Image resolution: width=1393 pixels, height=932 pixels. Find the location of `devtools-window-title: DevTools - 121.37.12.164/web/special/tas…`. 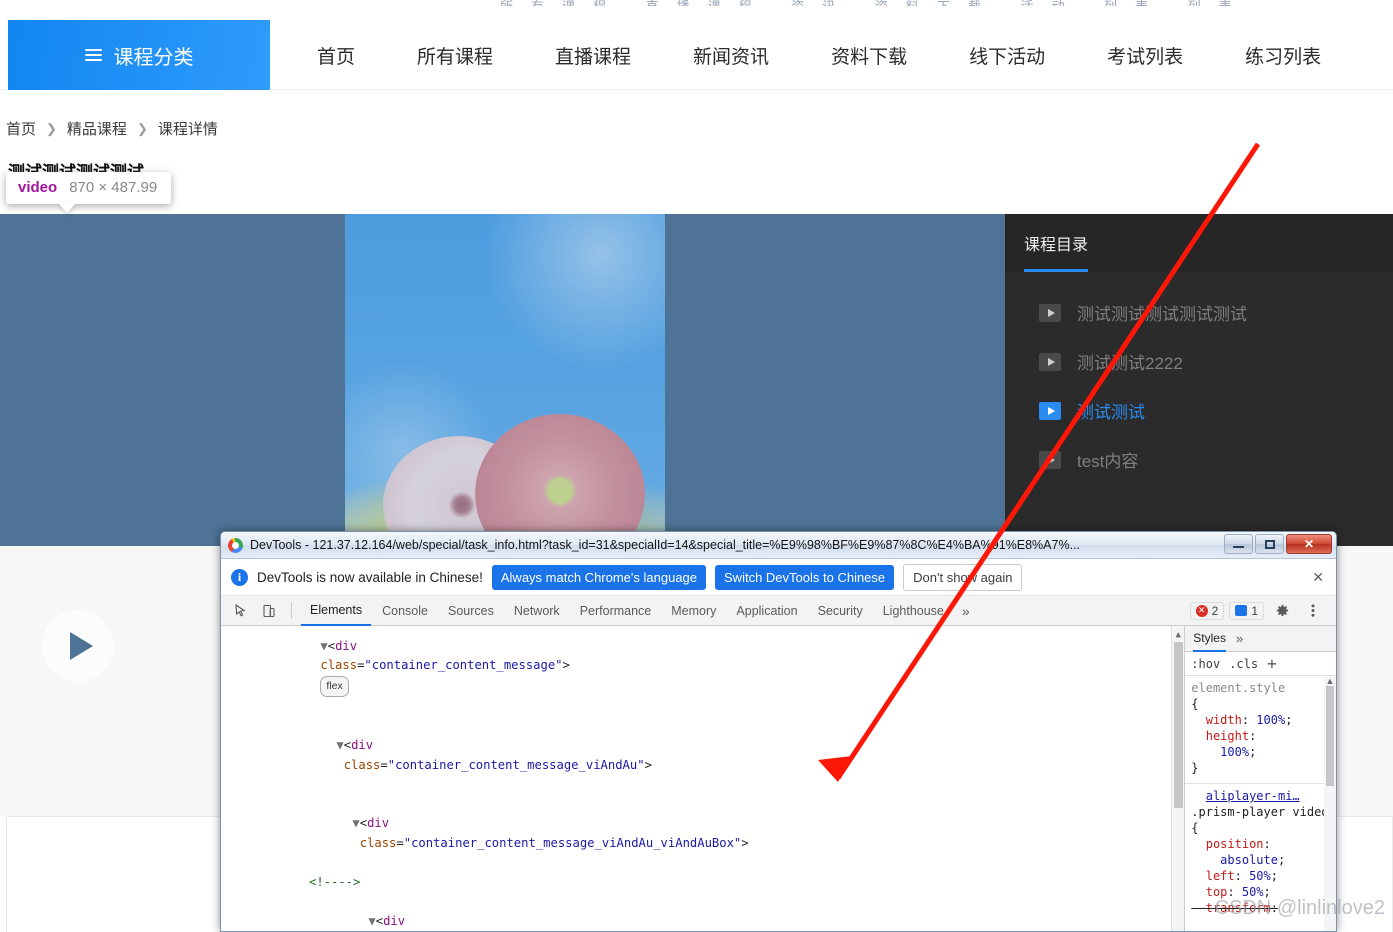

devtools-window-title: DevTools - 121.37.12.164/web/special/tas… is located at coordinates (665, 545).